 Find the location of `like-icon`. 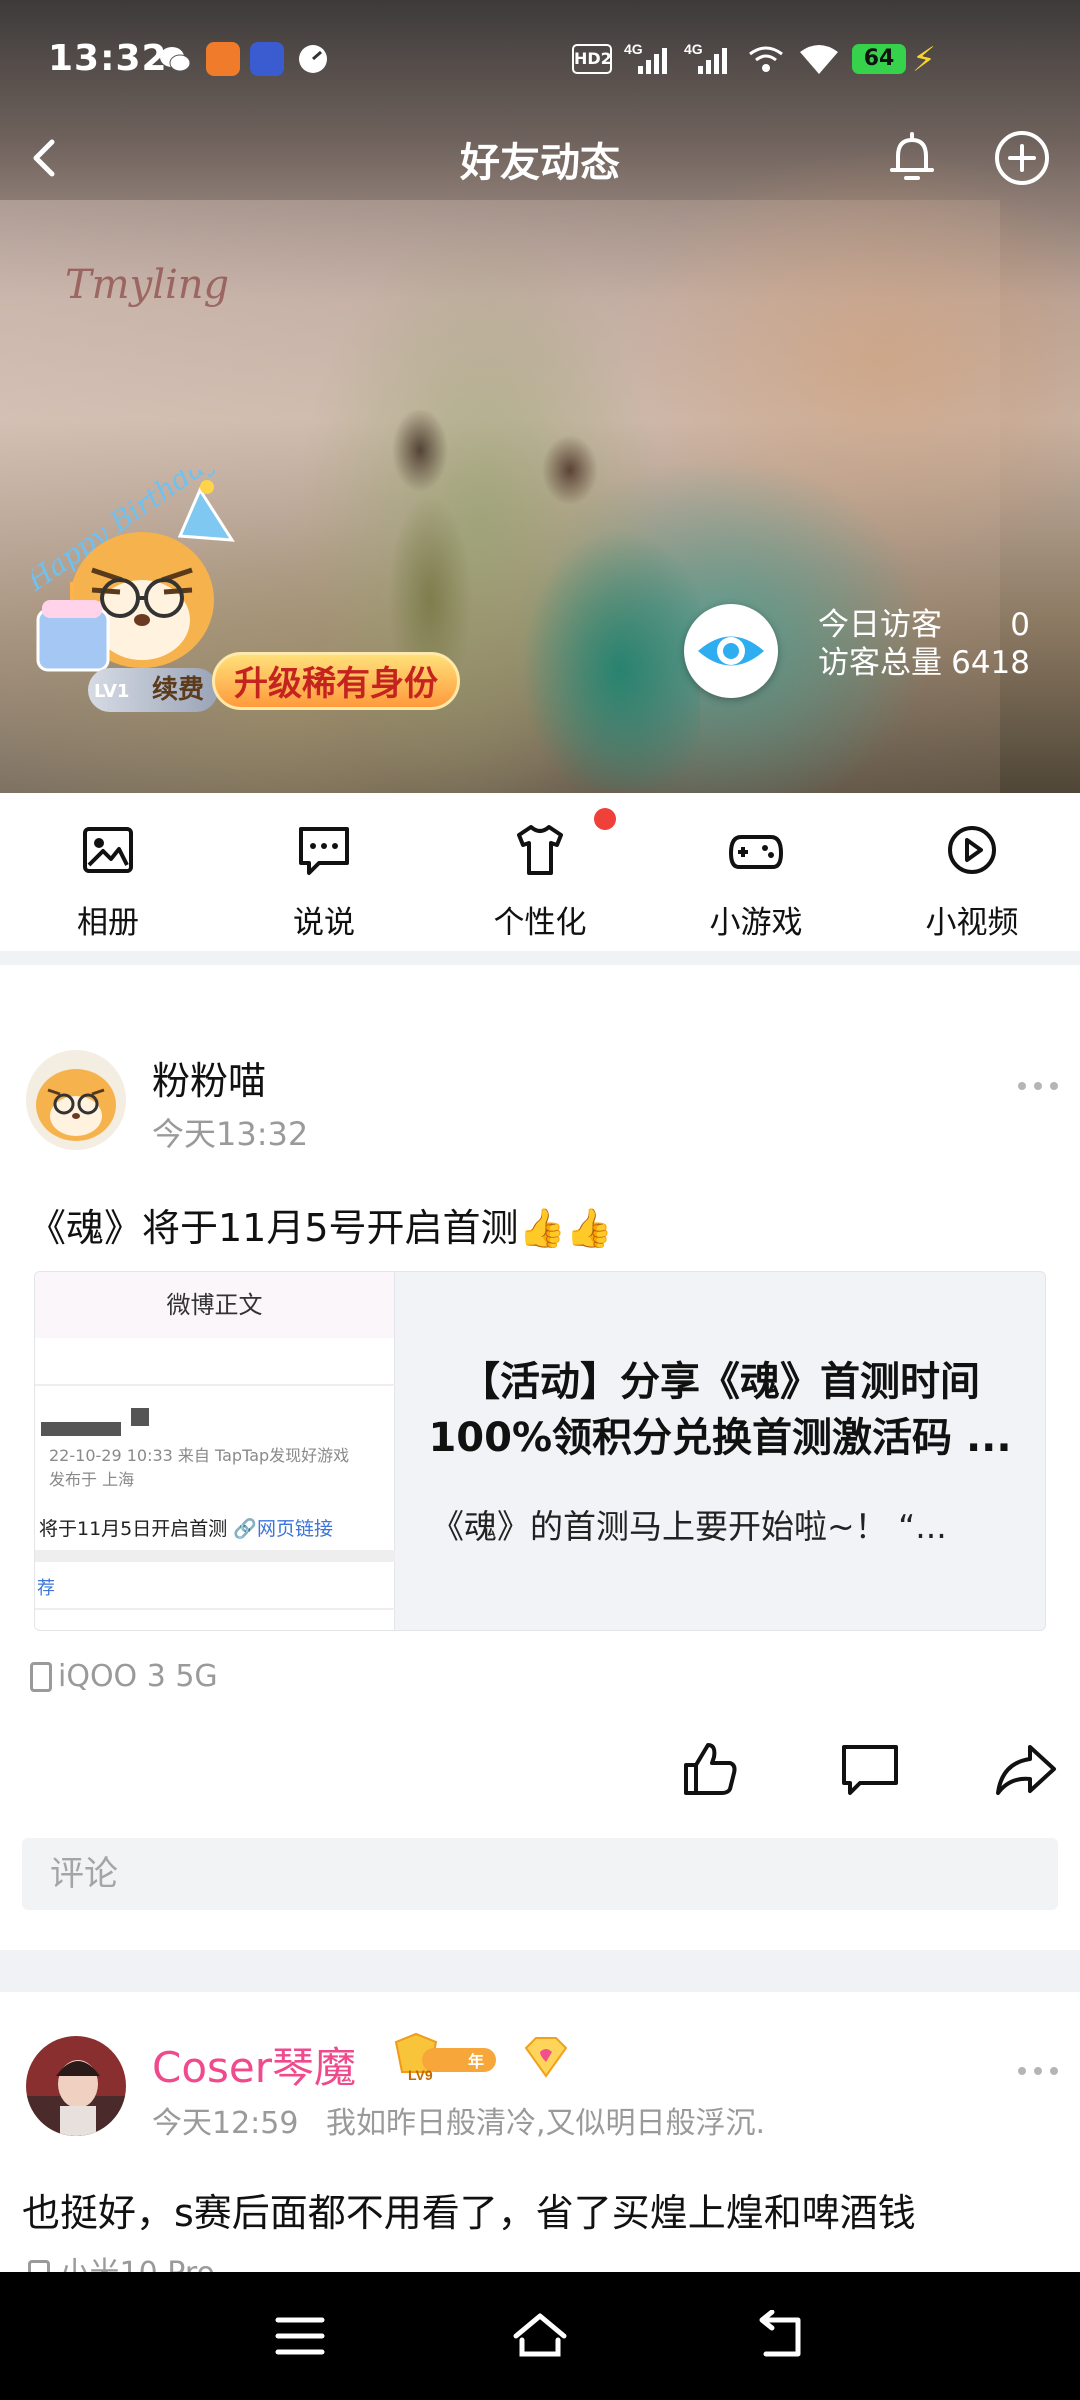

like-icon is located at coordinates (710, 1769).